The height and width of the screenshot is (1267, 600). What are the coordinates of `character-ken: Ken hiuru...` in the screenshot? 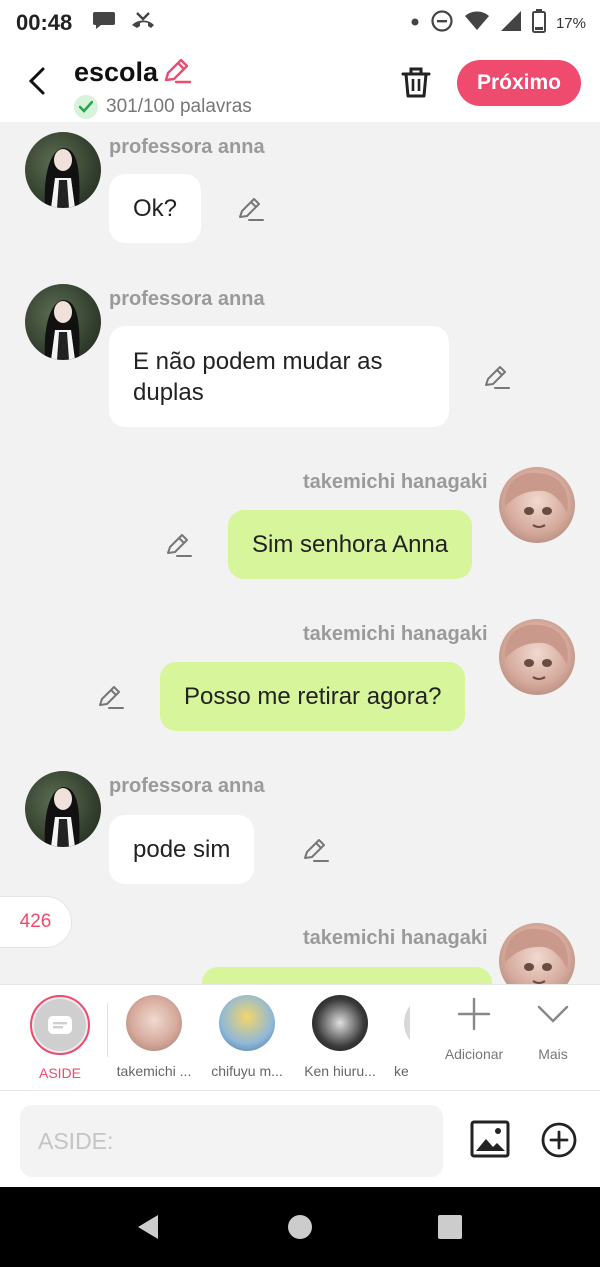 It's located at (340, 1037).